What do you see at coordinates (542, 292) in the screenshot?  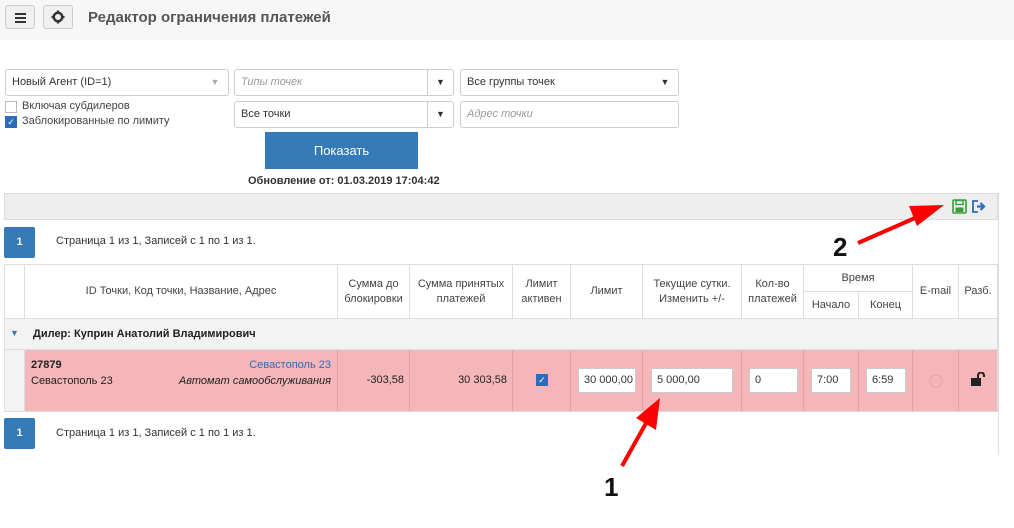 I see `column-header-limit-active: Лимит активен` at bounding box center [542, 292].